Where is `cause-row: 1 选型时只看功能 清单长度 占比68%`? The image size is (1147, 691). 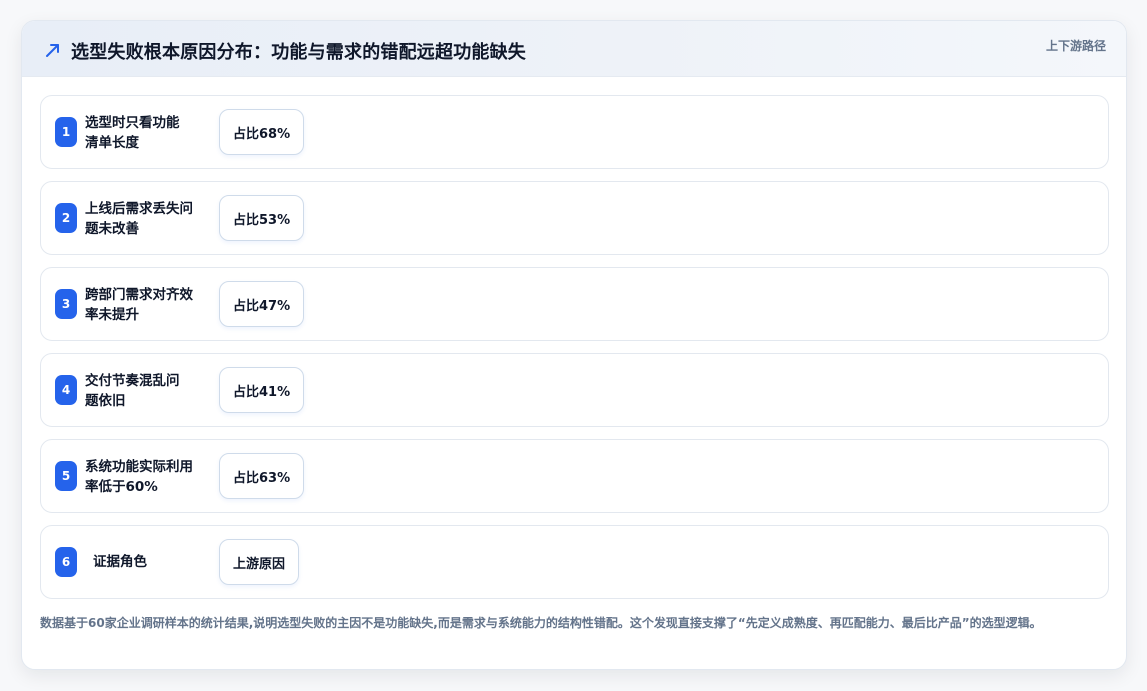
cause-row: 1 选型时只看功能 清单长度 占比68% is located at coordinates (574, 132).